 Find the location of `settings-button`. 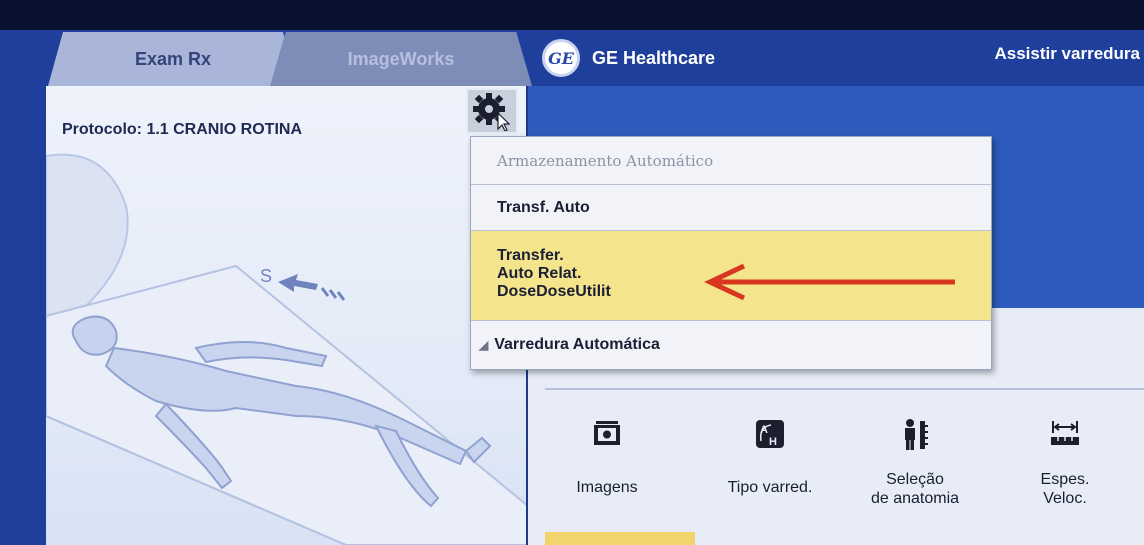

settings-button is located at coordinates (492, 111).